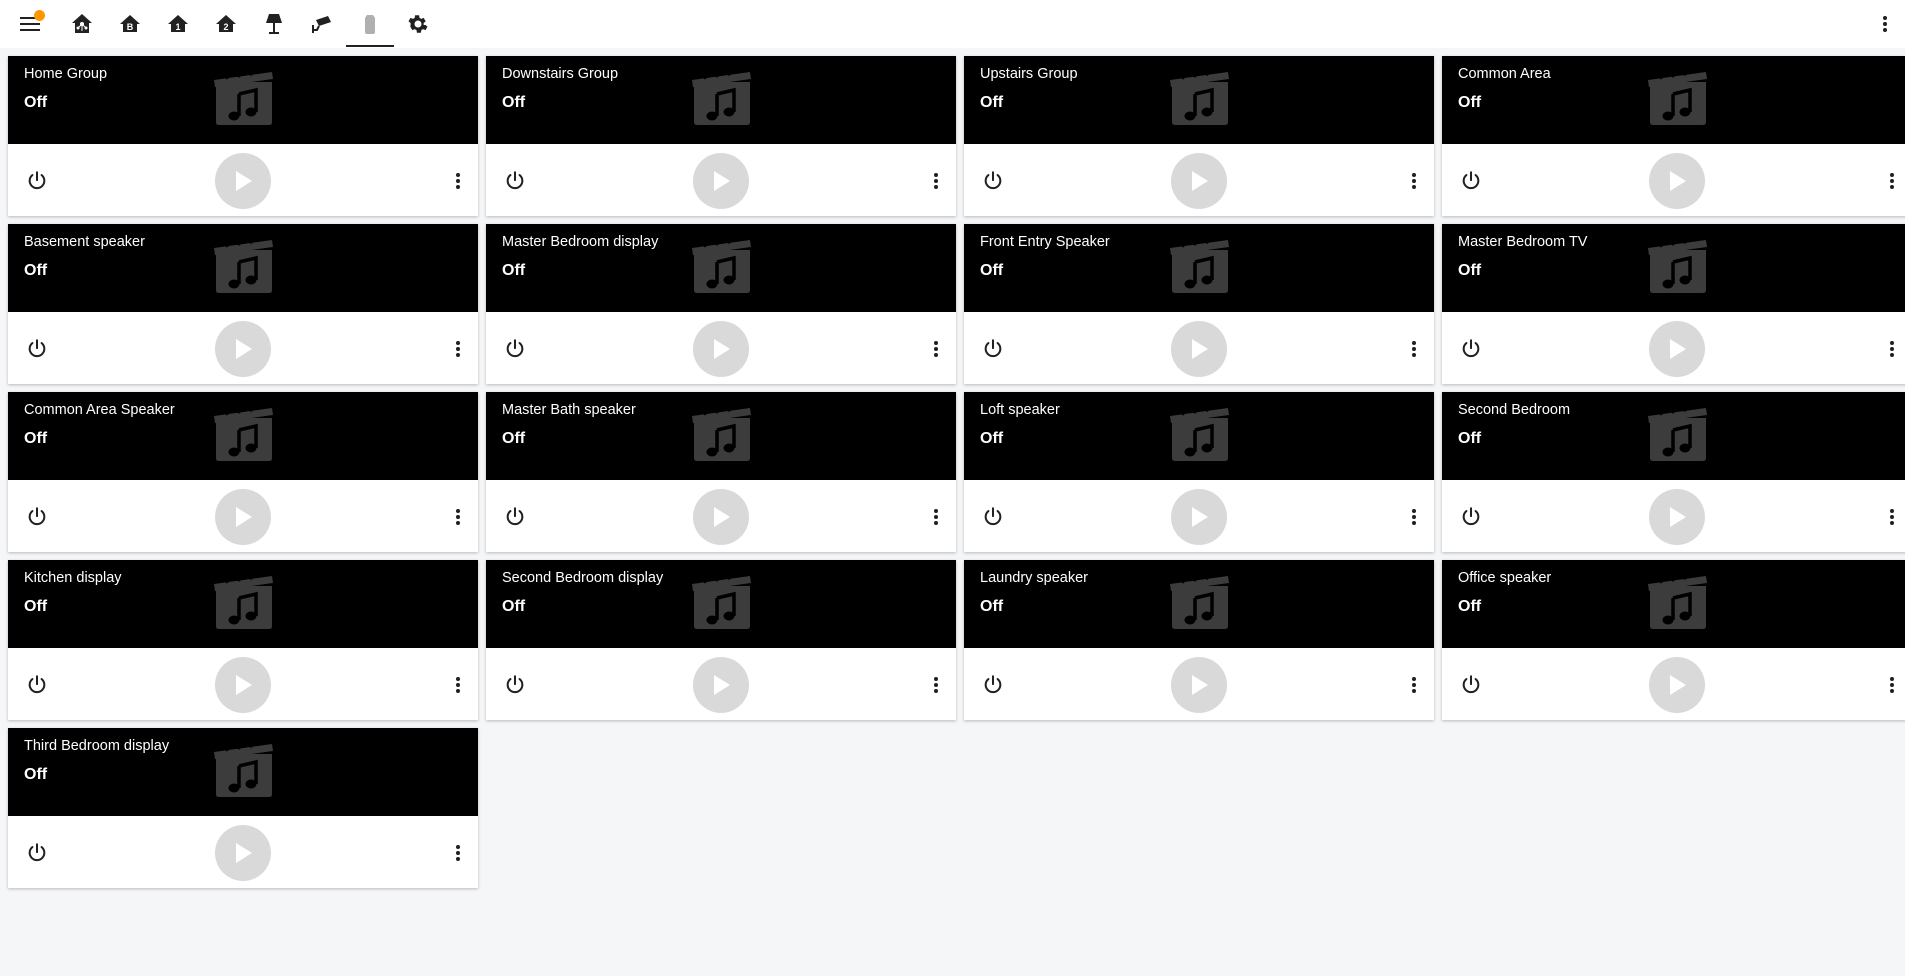  I want to click on toolbar-overflow-button, so click(1885, 24).